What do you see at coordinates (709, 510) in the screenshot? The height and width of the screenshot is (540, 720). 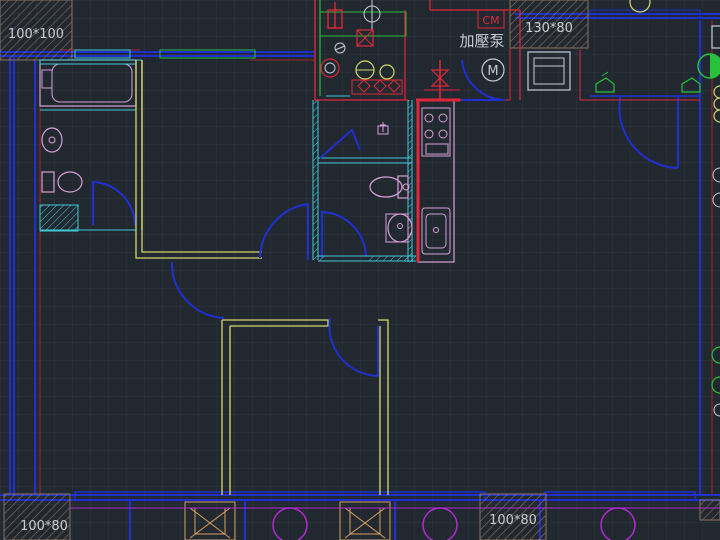 I see `column-bottom-right` at bounding box center [709, 510].